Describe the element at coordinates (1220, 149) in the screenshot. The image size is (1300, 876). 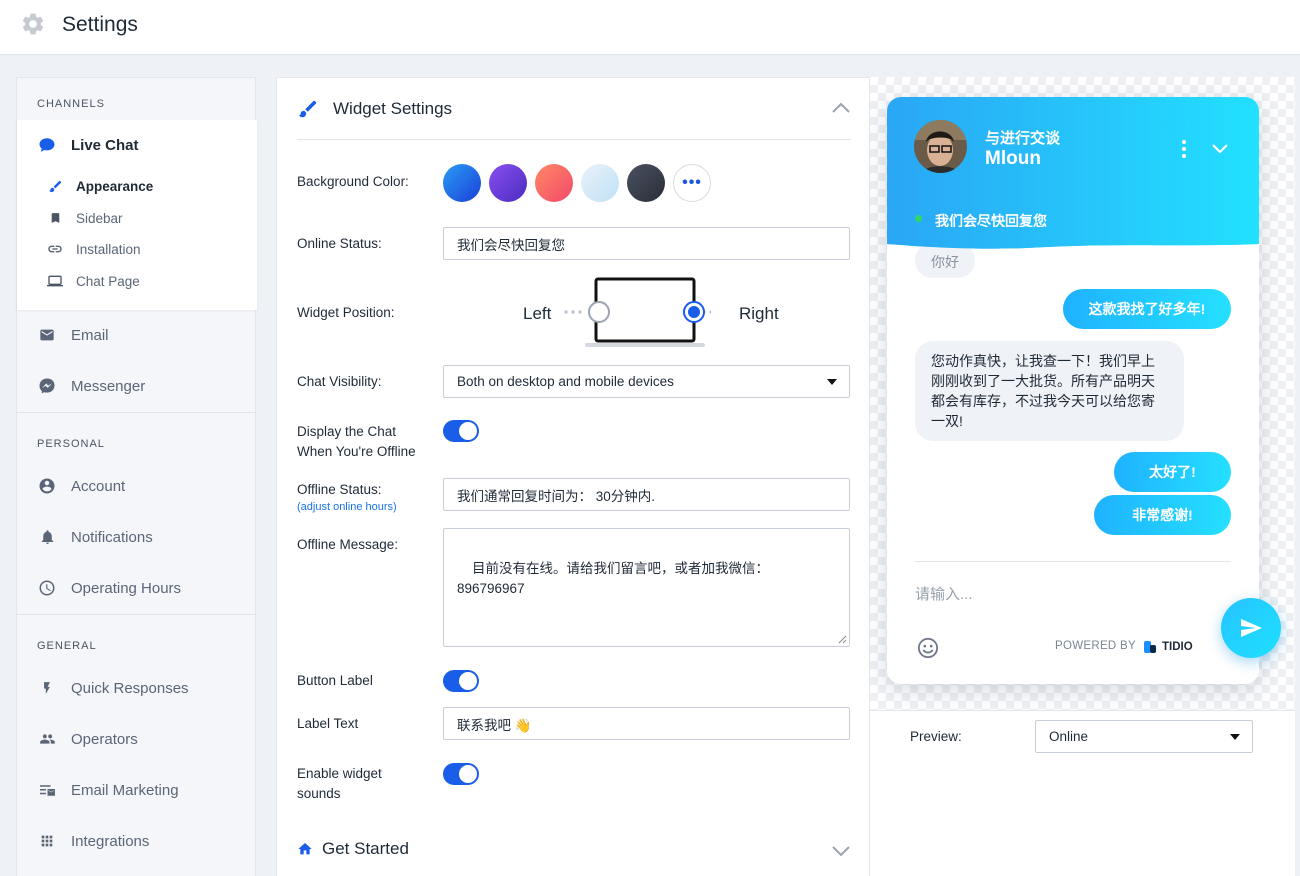
I see `minimize-chevron-icon` at that location.